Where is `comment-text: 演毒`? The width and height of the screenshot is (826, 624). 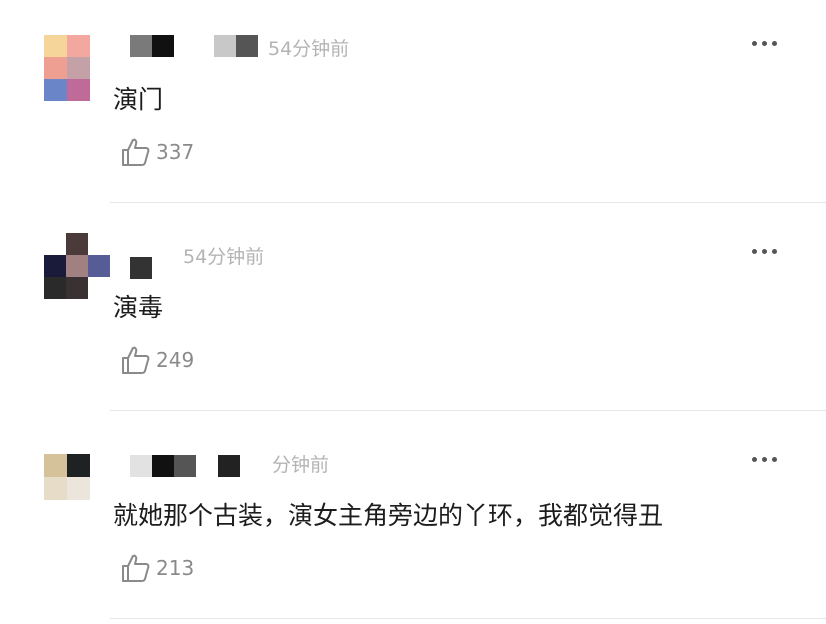
comment-text: 演毒 is located at coordinates (138, 307).